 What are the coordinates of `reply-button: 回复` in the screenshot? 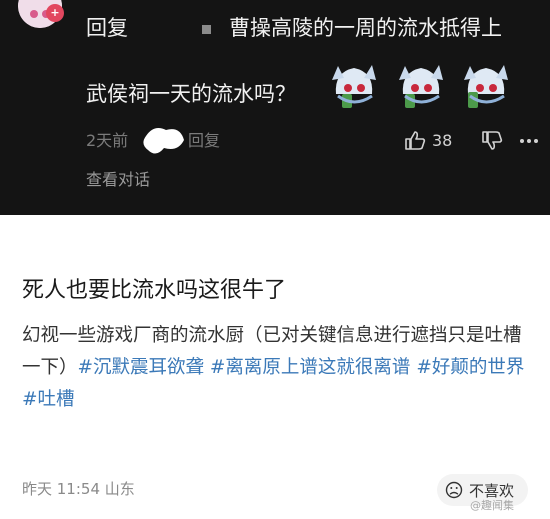 It's located at (204, 141).